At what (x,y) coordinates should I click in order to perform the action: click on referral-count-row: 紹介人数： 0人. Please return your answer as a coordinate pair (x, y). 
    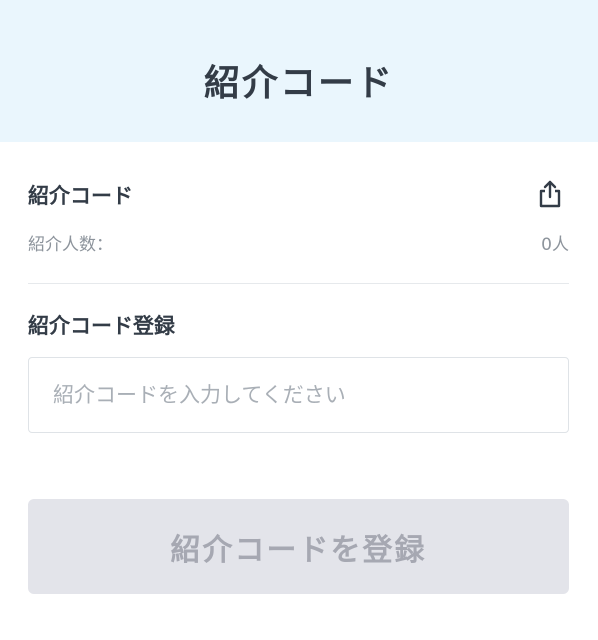
    Looking at the image, I should click on (298, 243).